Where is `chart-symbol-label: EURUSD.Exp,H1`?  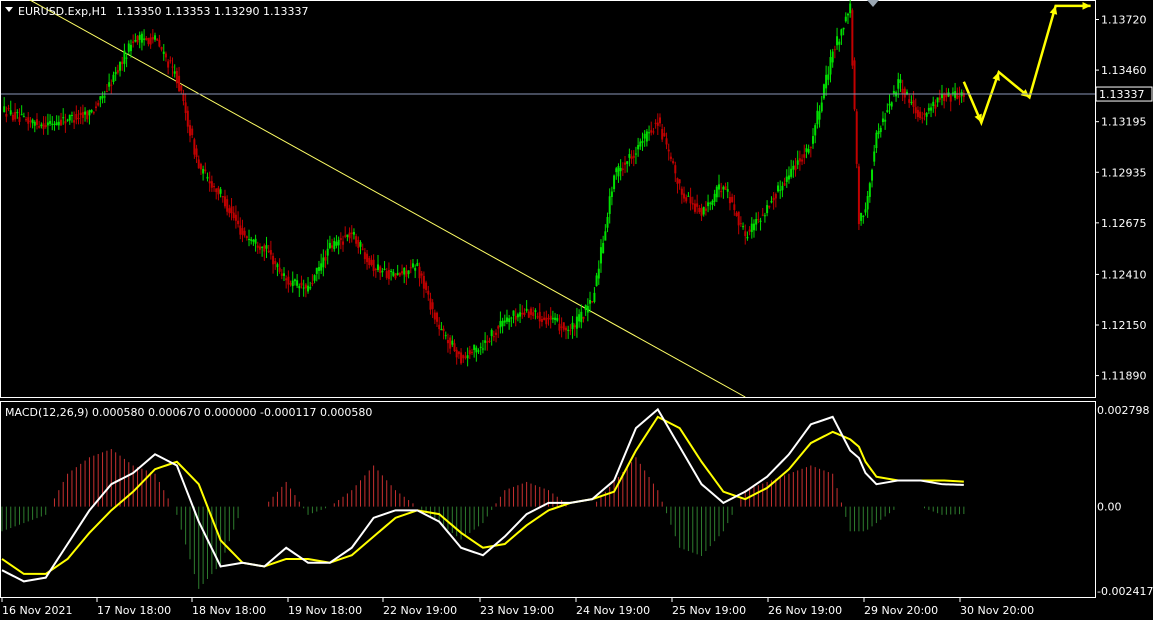 chart-symbol-label: EURUSD.Exp,H1 is located at coordinates (62, 11).